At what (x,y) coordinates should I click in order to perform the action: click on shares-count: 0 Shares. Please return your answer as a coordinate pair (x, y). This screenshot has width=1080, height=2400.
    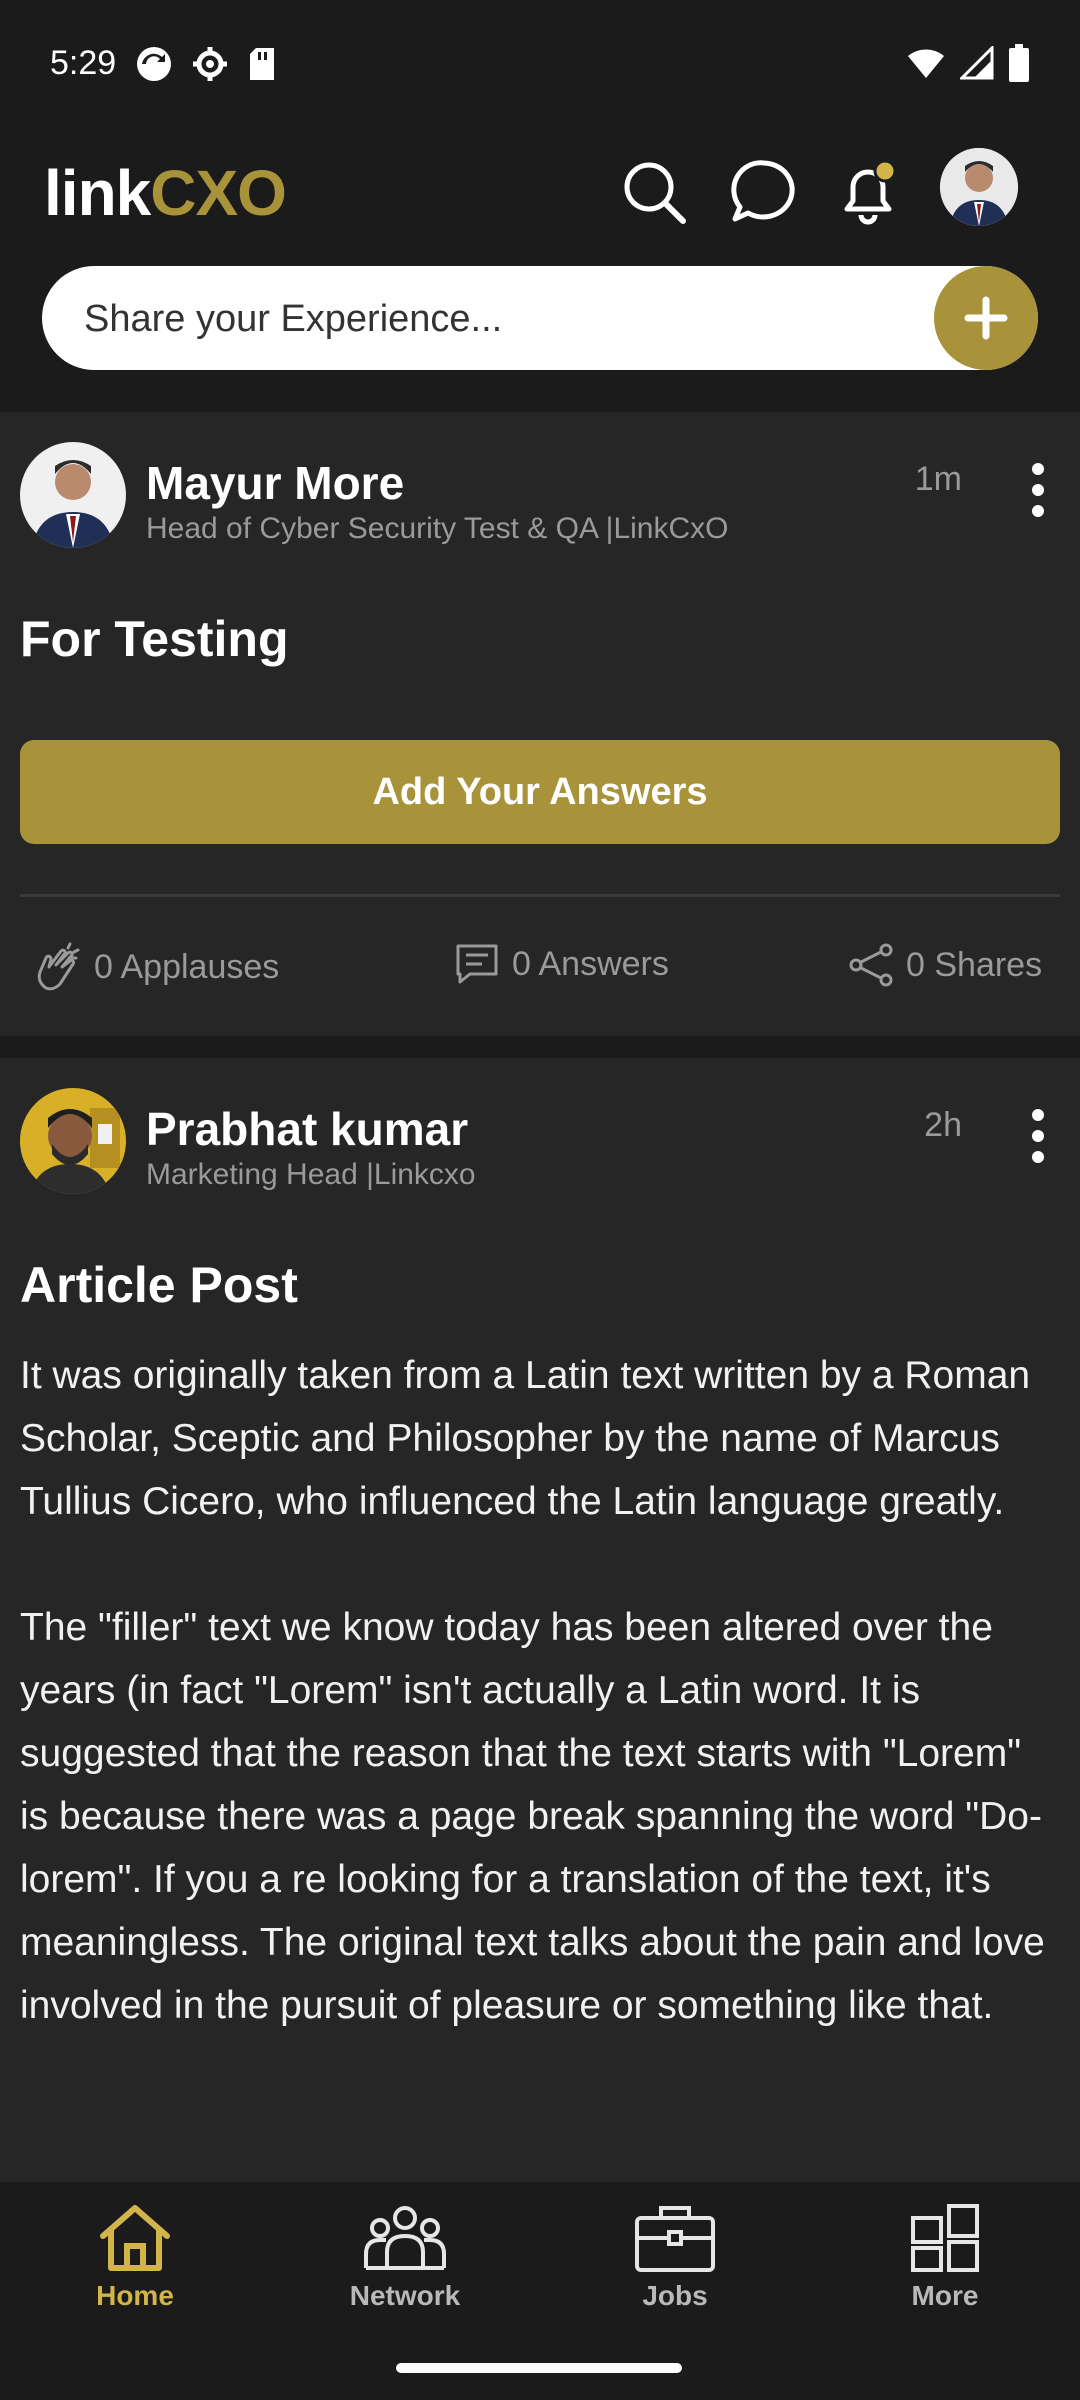
    Looking at the image, I should click on (974, 964).